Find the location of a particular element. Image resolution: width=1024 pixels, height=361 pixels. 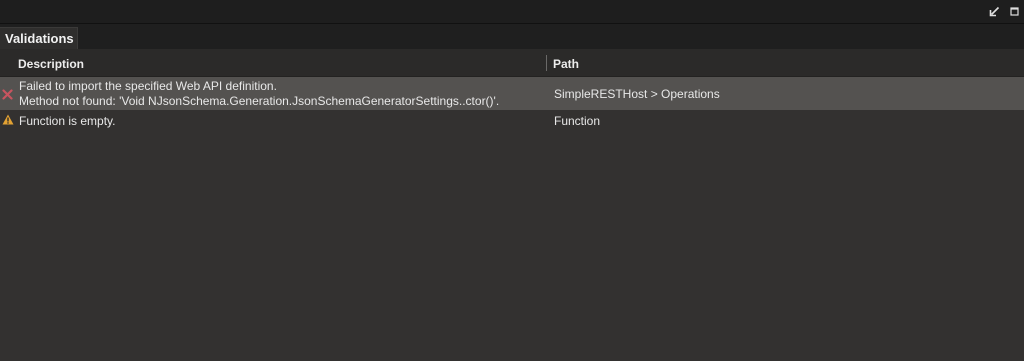

tab-strip: Validations is located at coordinates (512, 36).